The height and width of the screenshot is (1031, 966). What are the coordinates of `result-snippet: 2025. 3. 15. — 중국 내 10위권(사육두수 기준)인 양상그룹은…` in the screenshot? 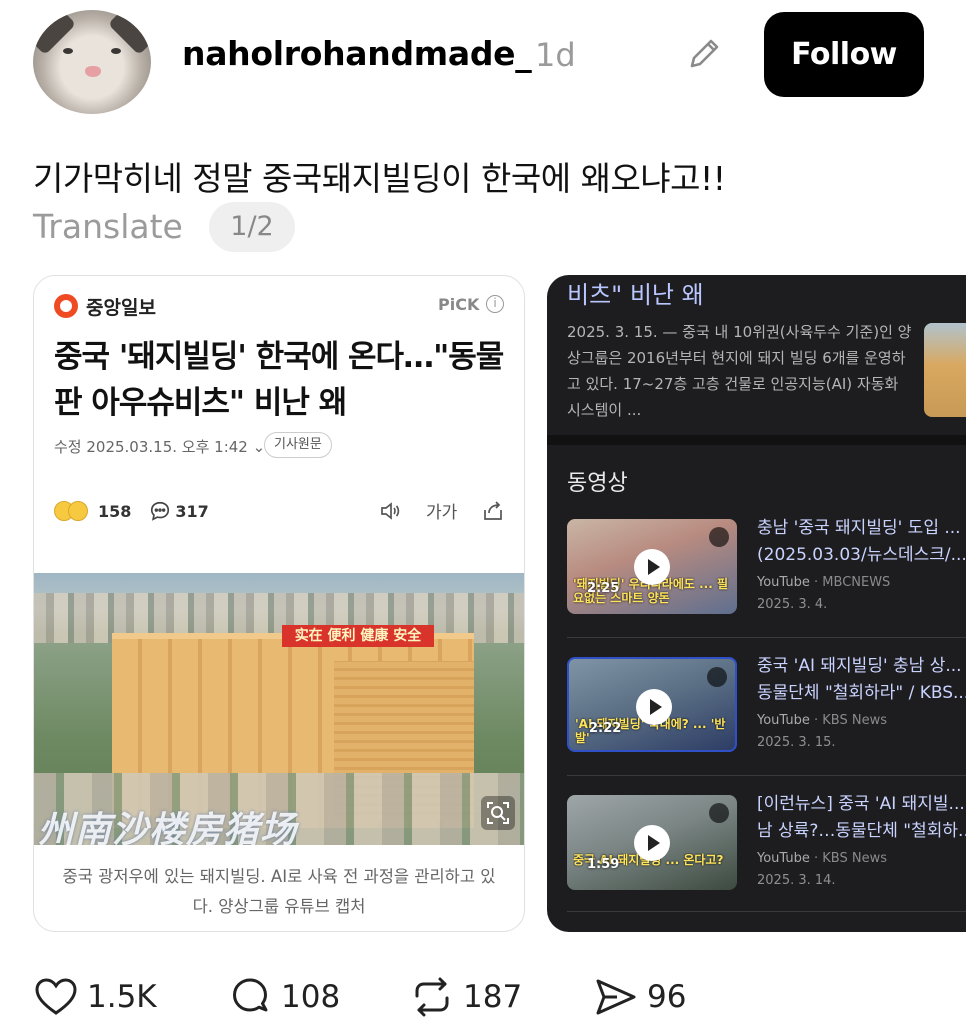 It's located at (739, 371).